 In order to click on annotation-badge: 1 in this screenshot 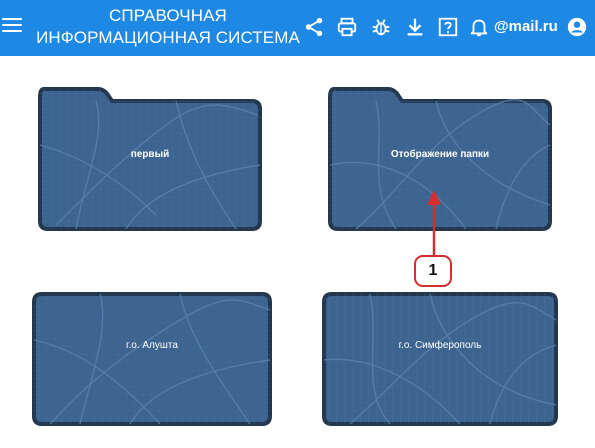, I will do `click(433, 271)`.